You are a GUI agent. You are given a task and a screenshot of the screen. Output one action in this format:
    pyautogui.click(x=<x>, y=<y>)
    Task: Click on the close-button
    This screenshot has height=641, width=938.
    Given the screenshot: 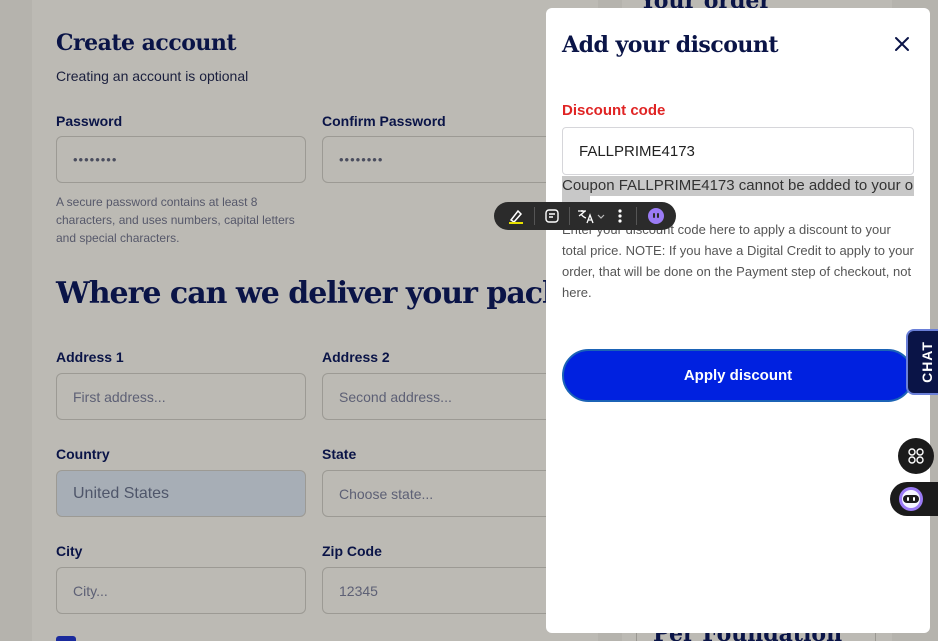 What is the action you would take?
    pyautogui.click(x=902, y=44)
    